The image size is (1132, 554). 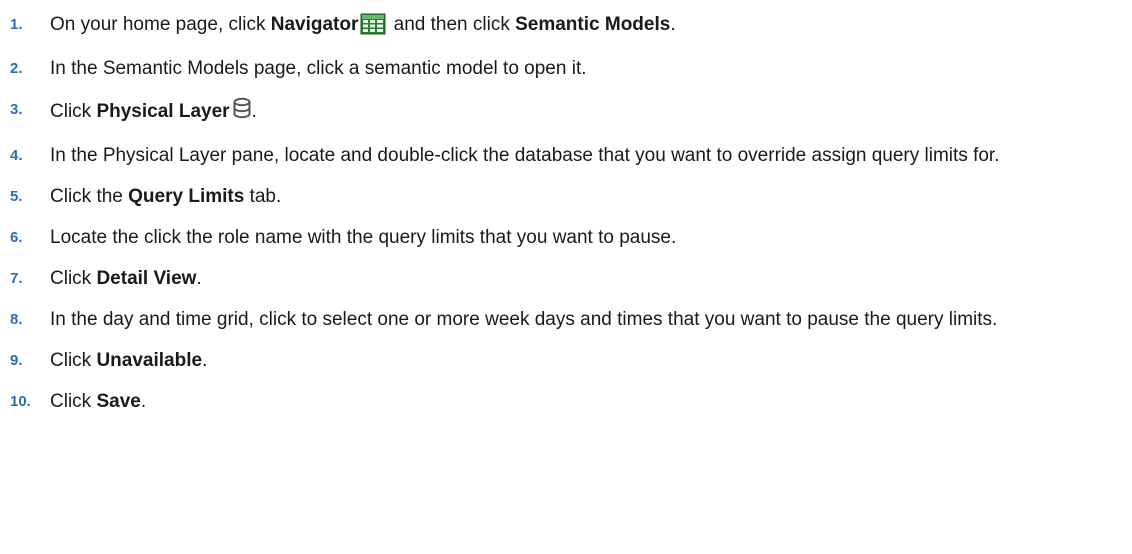 What do you see at coordinates (314, 24) in the screenshot?
I see `navigator-label: Navigator` at bounding box center [314, 24].